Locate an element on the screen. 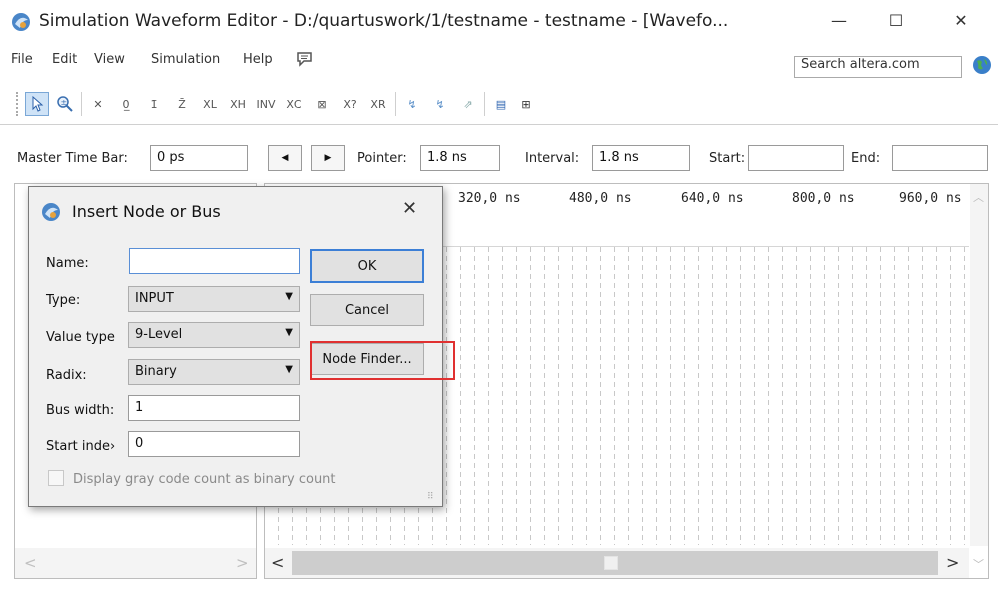 The height and width of the screenshot is (589, 998). radix-select: Binary ▼ is located at coordinates (214, 372).